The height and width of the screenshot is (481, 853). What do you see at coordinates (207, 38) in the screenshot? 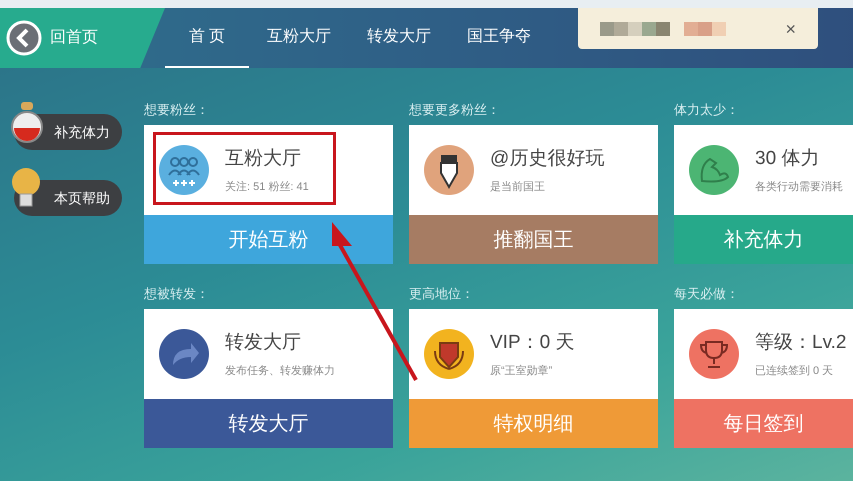
I see `nav-tab: 首 页` at bounding box center [207, 38].